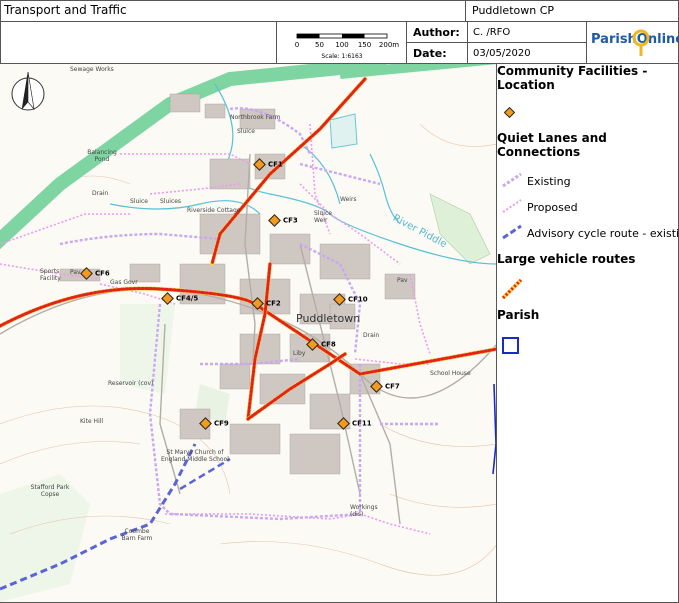 The width and height of the screenshot is (679, 603). Describe the element at coordinates (50, 275) in the screenshot. I see `label-sports-facility: Sports Facility` at that location.